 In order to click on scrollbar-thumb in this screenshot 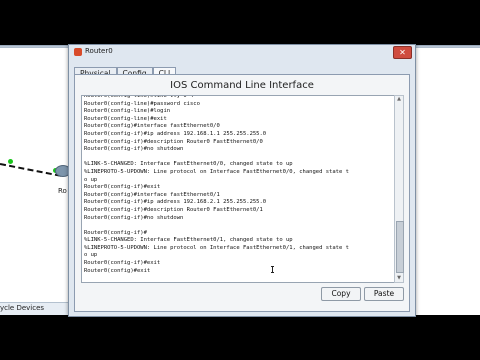, I will do `click(400, 247)`.